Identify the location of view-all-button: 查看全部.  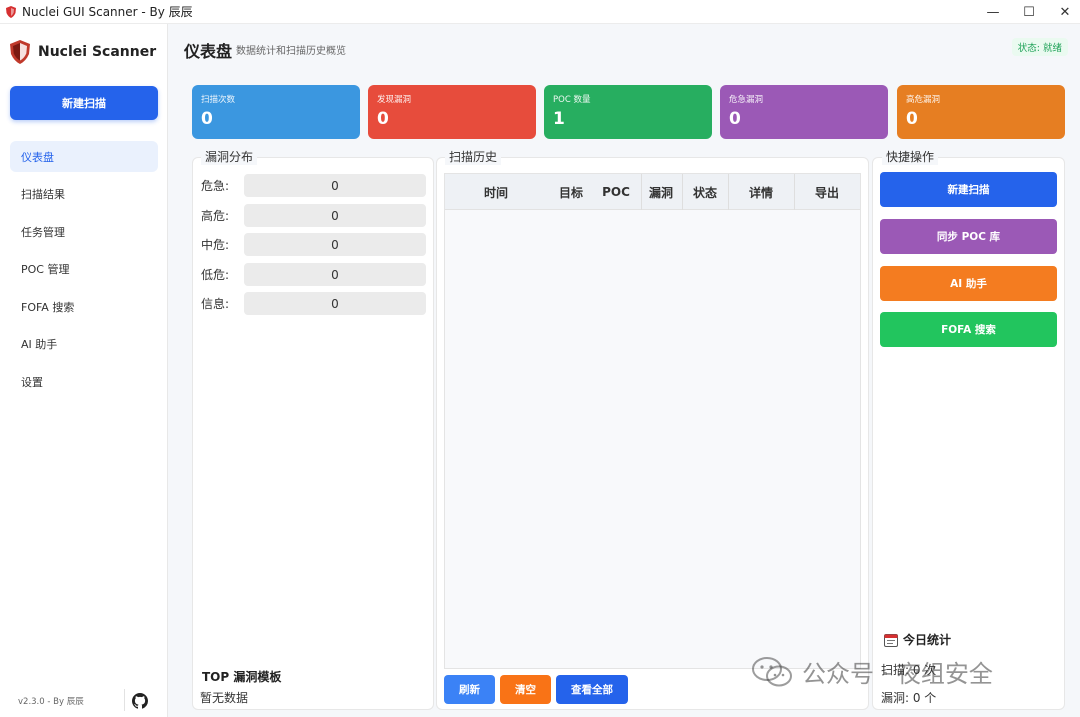
(592, 689).